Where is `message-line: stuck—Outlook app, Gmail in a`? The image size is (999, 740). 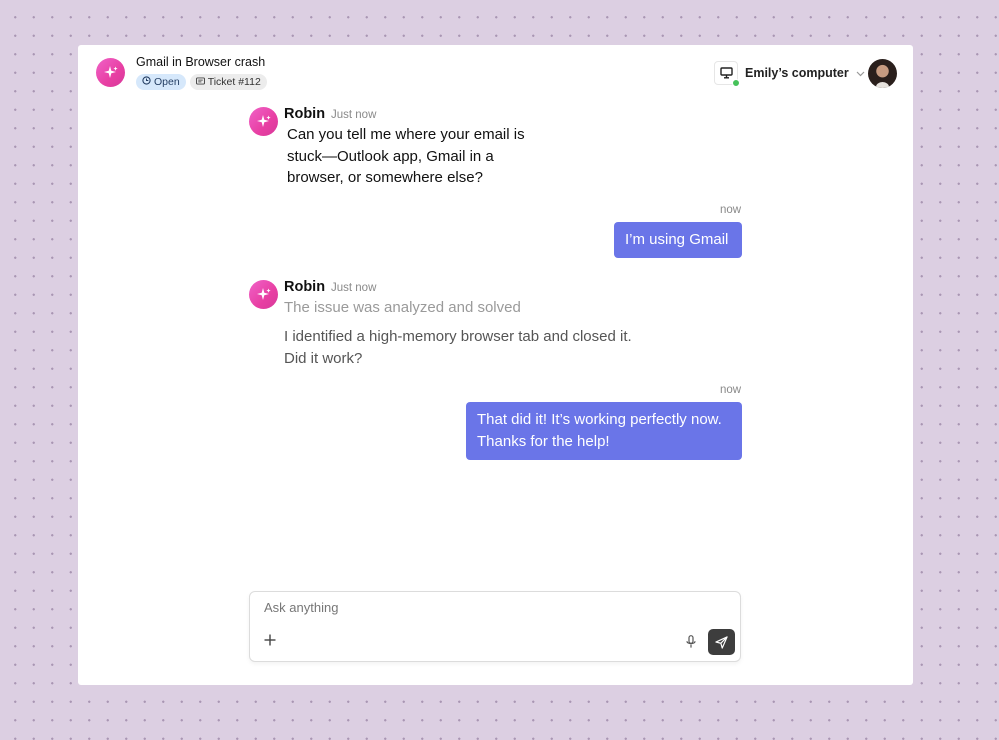 message-line: stuck—Outlook app, Gmail in a is located at coordinates (390, 156).